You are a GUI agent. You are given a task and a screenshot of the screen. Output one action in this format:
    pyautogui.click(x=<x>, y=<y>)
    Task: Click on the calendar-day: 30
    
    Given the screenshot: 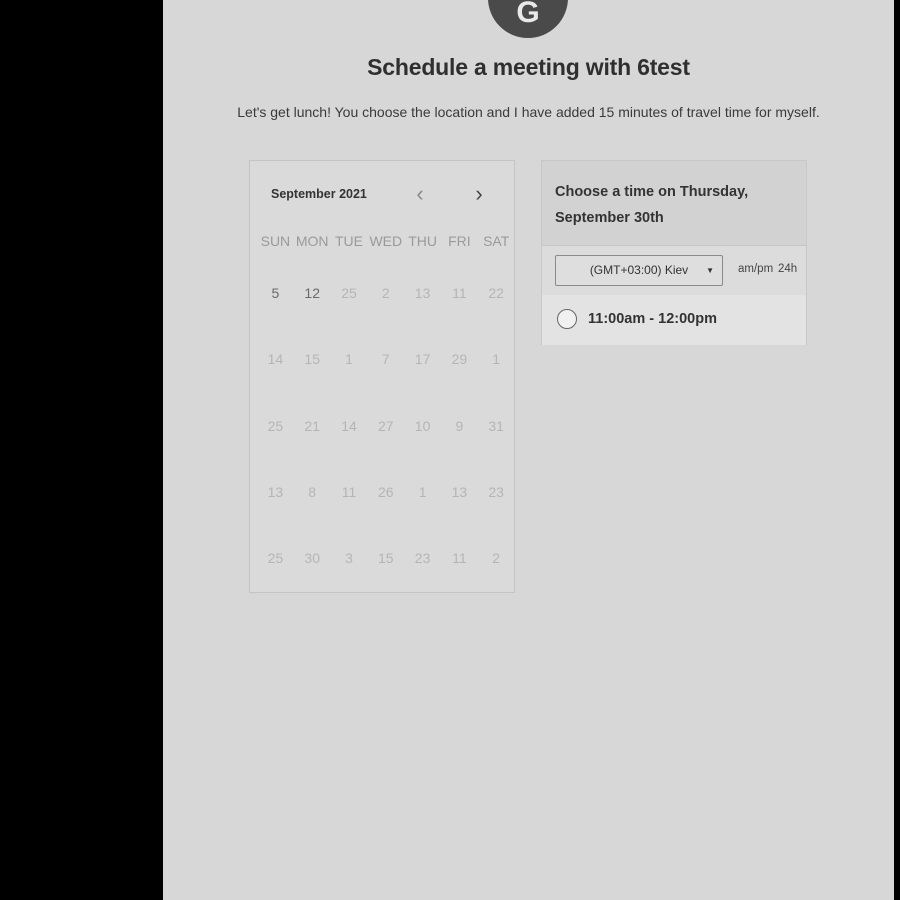 What is the action you would take?
    pyautogui.click(x=312, y=558)
    